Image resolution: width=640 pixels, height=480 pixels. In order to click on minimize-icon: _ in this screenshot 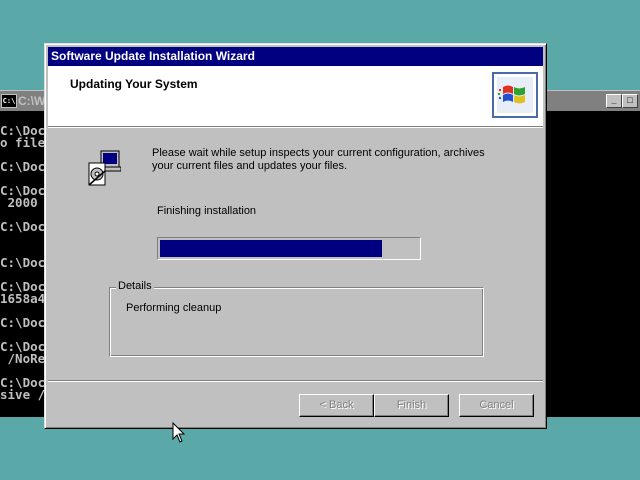, I will do `click(614, 101)`.